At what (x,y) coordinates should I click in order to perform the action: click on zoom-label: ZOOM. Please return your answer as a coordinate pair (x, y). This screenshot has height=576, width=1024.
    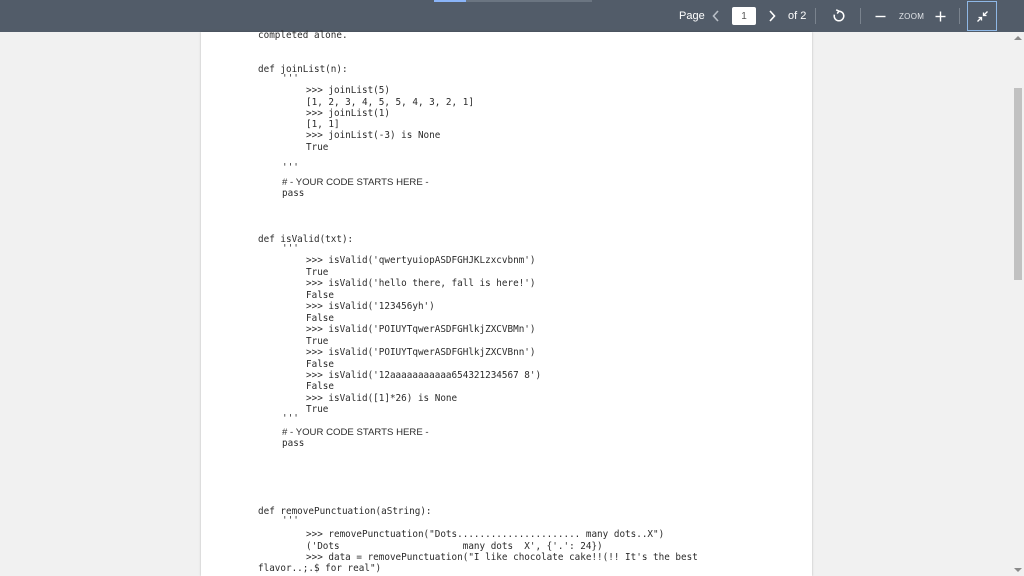
    Looking at the image, I should click on (912, 16).